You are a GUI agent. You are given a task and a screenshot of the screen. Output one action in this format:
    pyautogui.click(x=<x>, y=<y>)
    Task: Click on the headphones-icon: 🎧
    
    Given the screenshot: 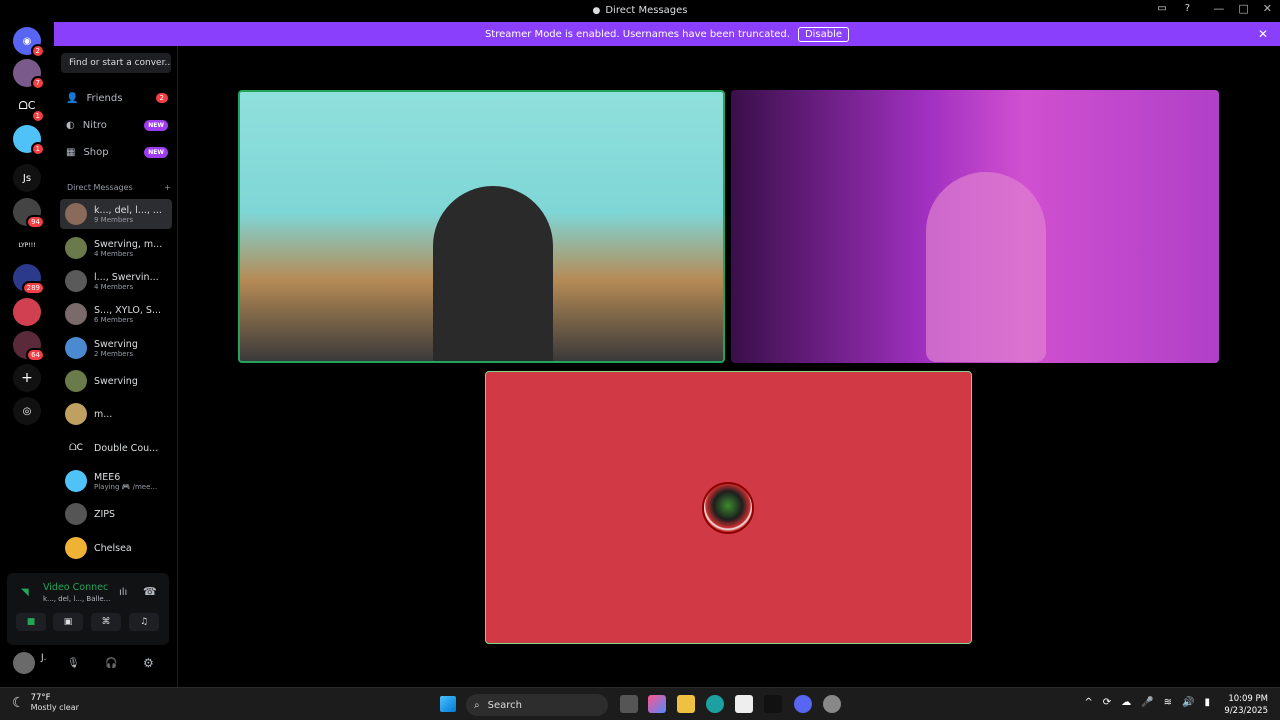 What is the action you would take?
    pyautogui.click(x=111, y=663)
    